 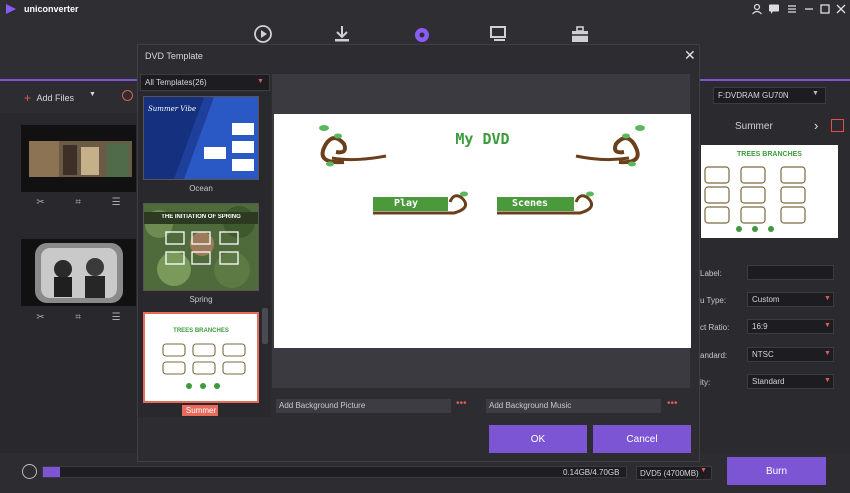 I want to click on burn-disc-icon, so click(x=422, y=34).